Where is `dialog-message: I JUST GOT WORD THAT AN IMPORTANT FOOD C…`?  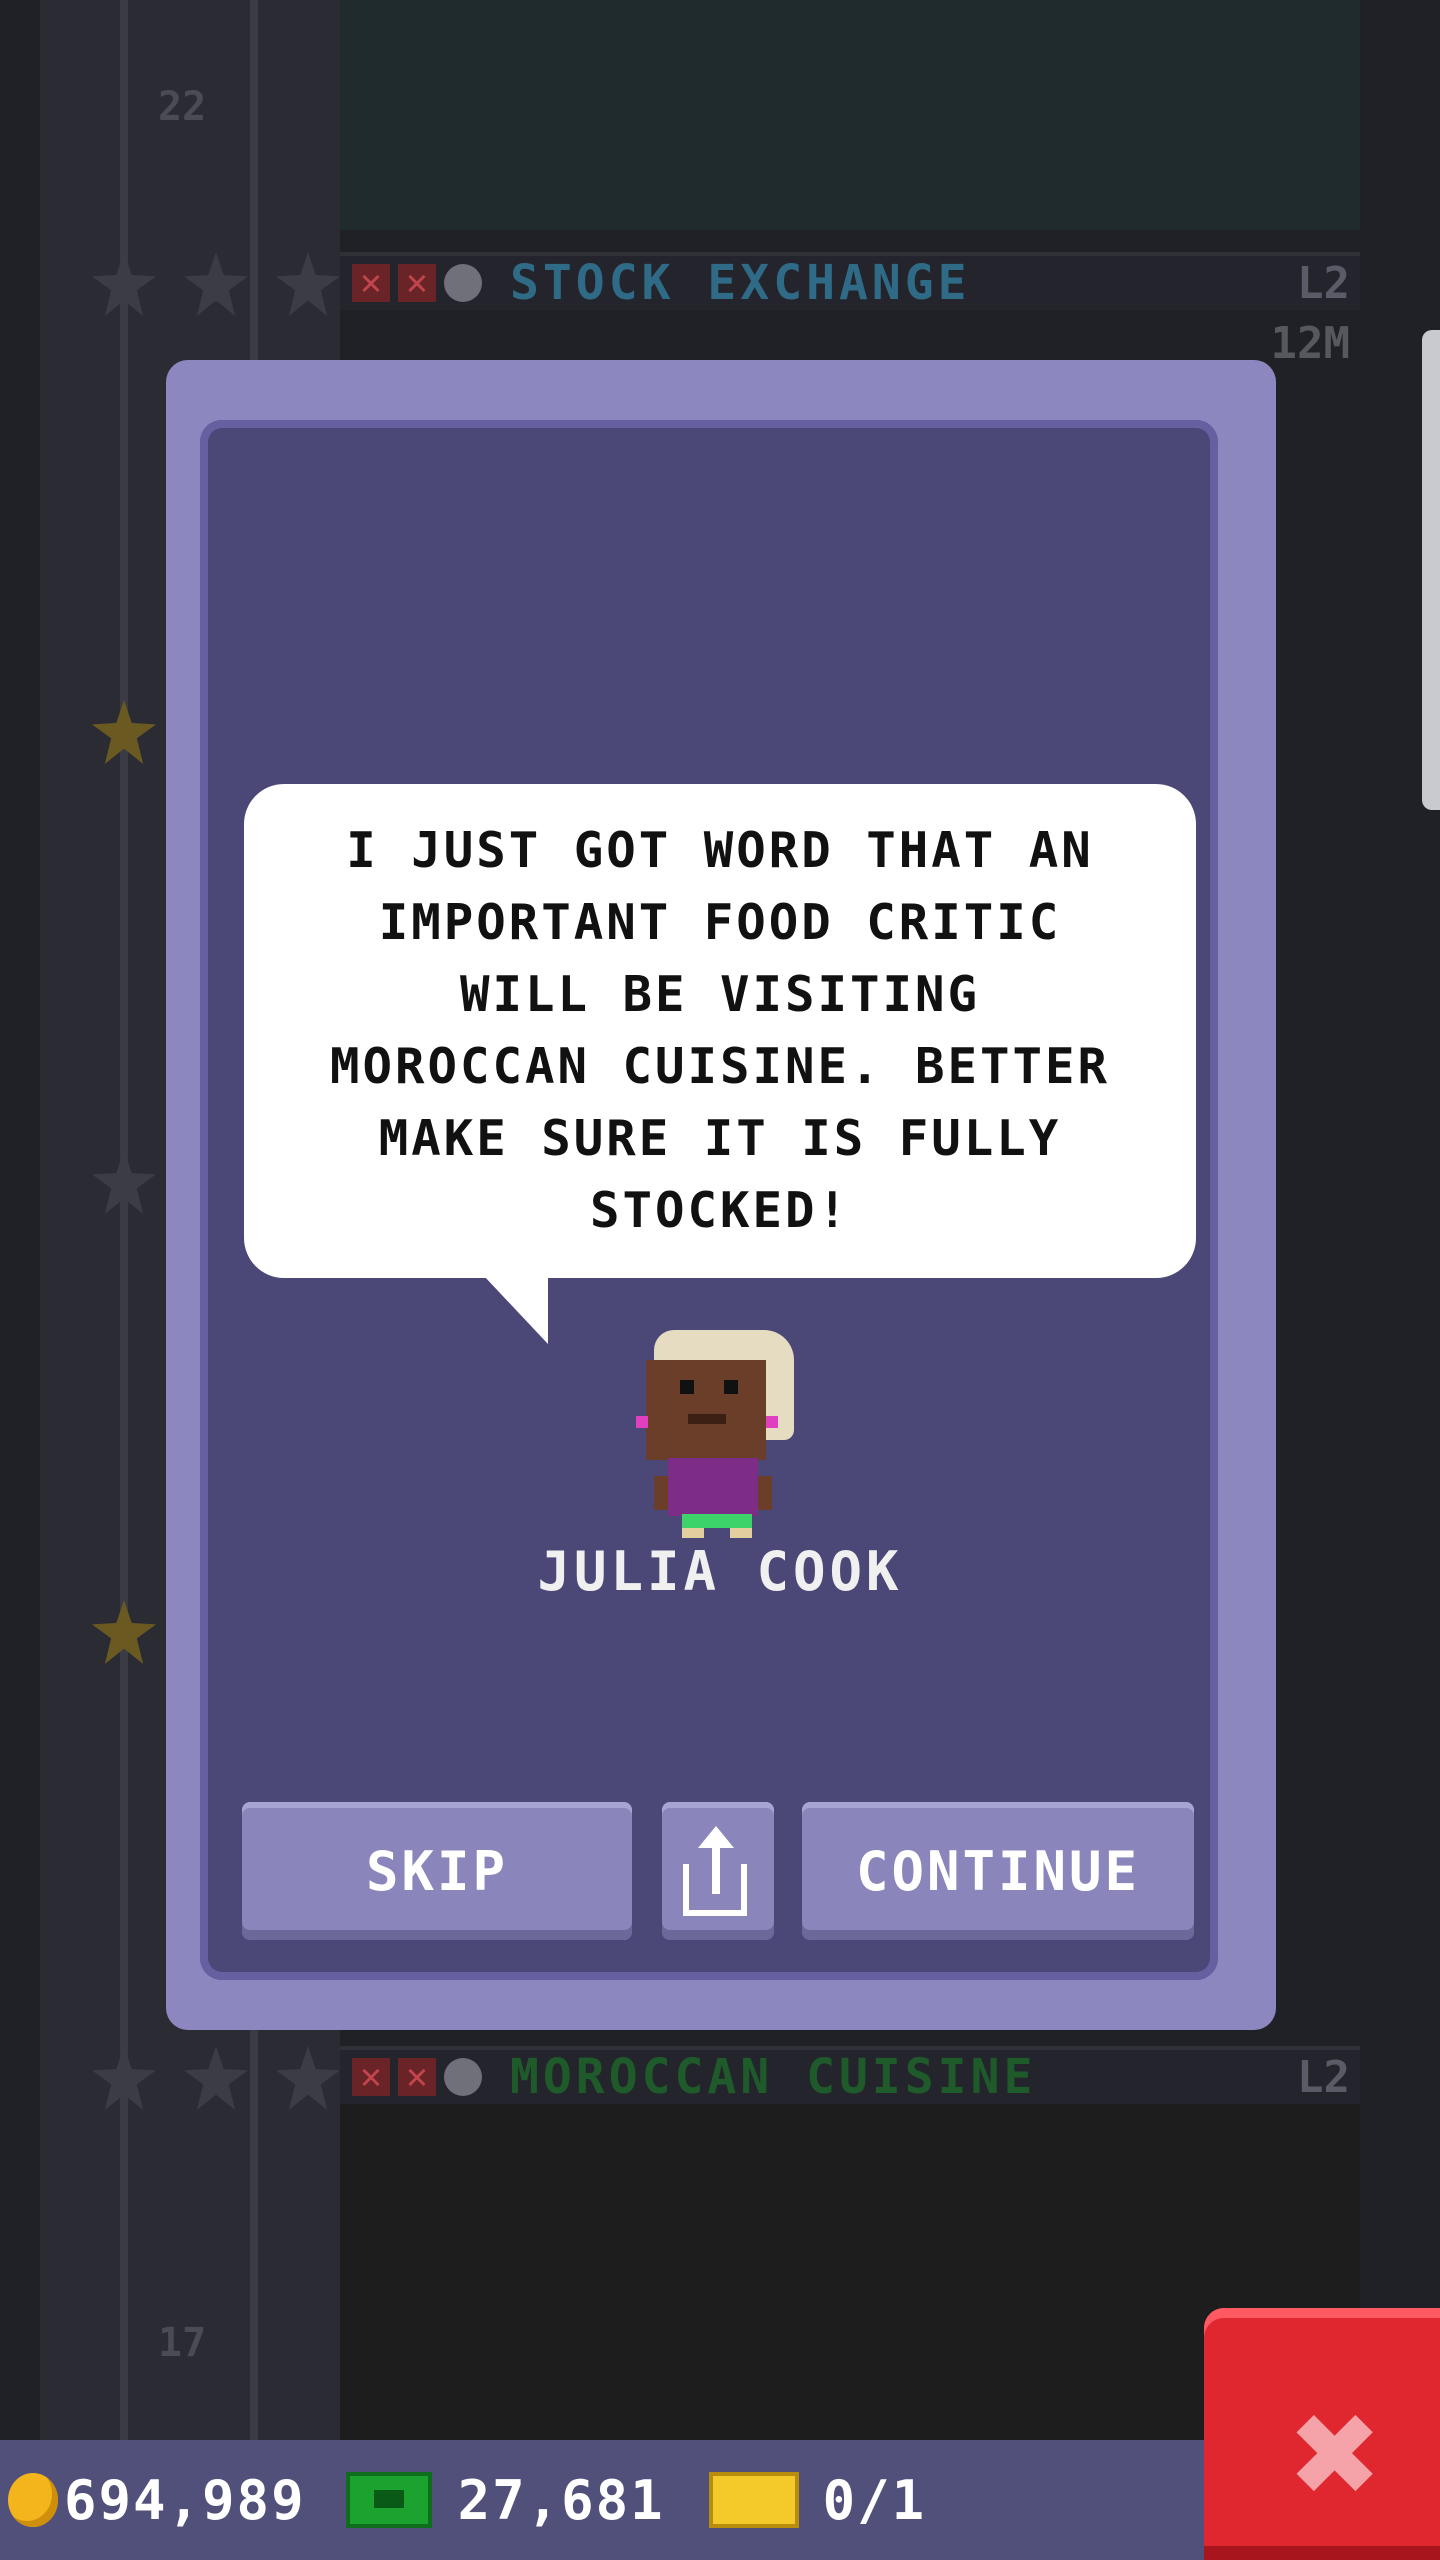
dialog-message: I JUST GOT WORD THAT AN IMPORTANT FOOD C… is located at coordinates (719, 1030).